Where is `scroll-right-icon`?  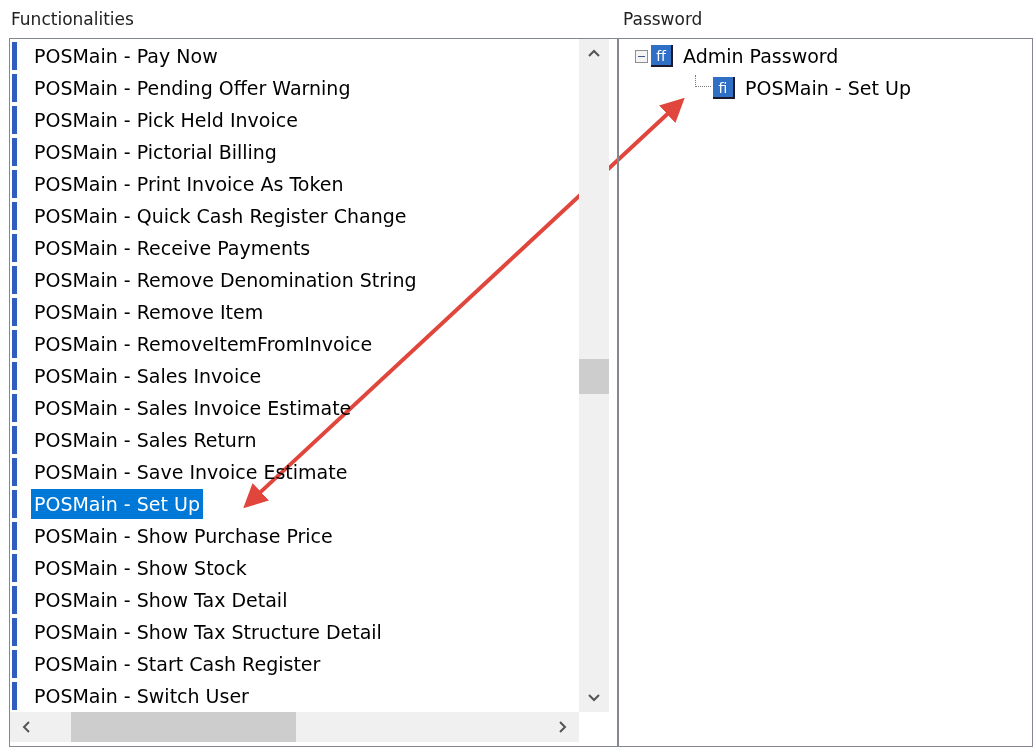 scroll-right-icon is located at coordinates (563, 727).